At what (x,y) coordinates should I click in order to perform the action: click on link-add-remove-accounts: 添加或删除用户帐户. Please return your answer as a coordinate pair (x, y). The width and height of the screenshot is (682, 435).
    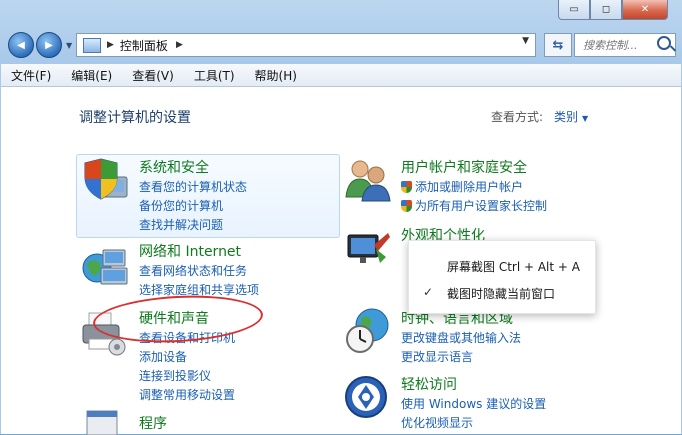
    Looking at the image, I should click on (462, 186).